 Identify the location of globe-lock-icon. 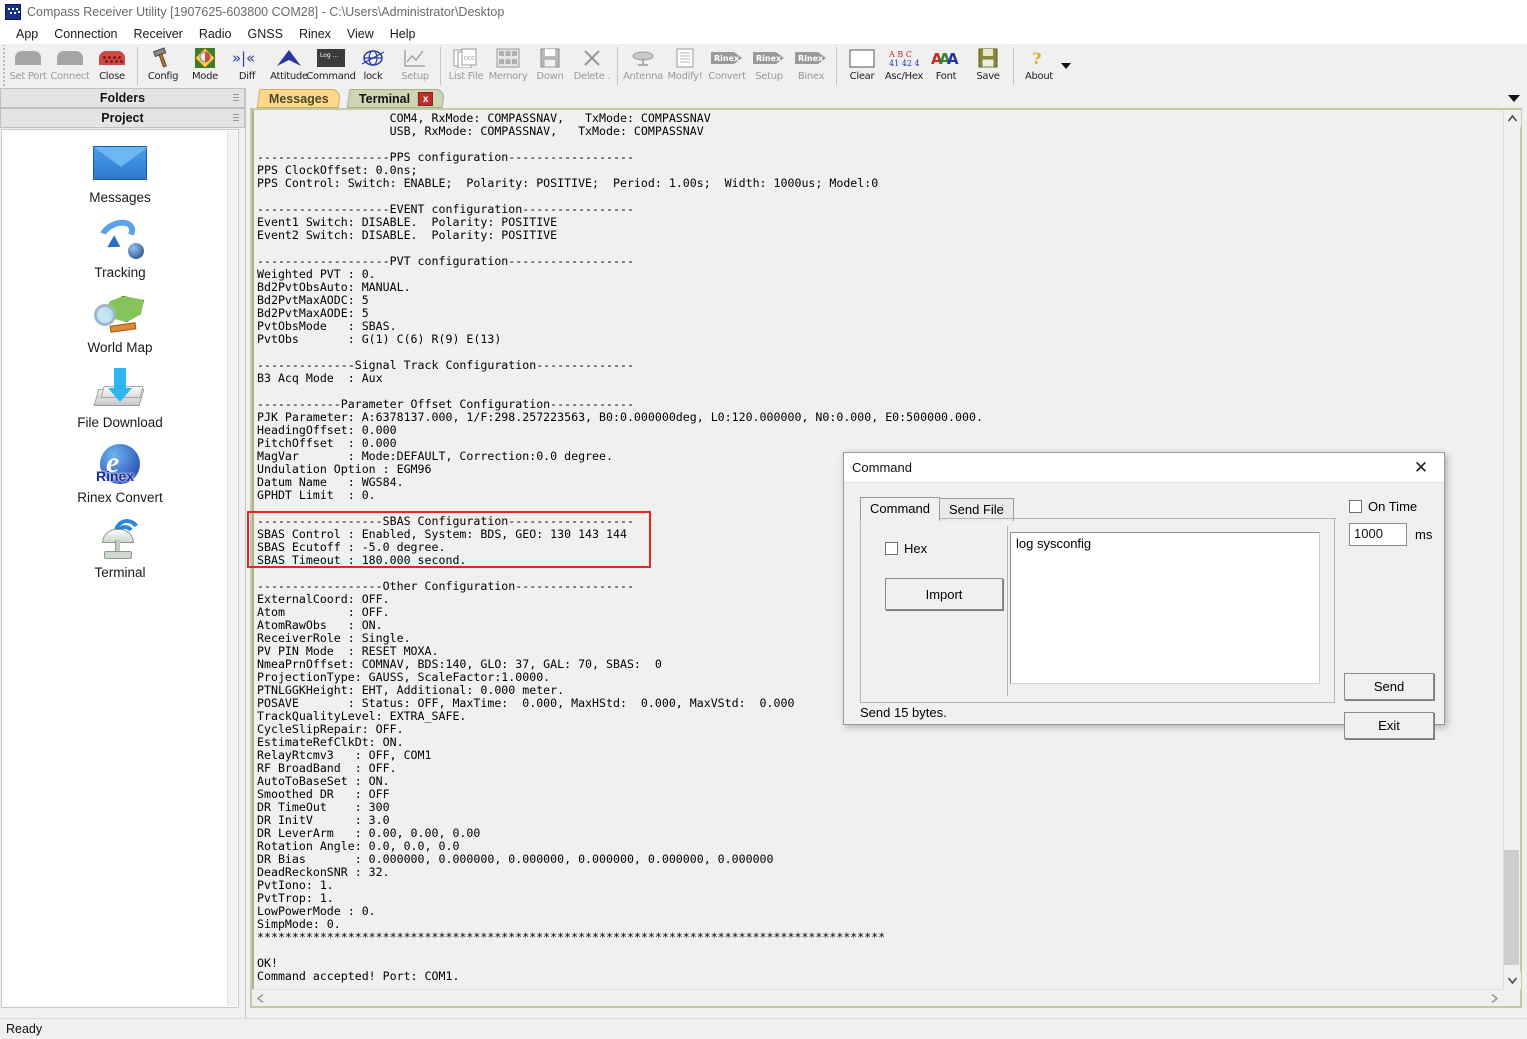
(373, 58).